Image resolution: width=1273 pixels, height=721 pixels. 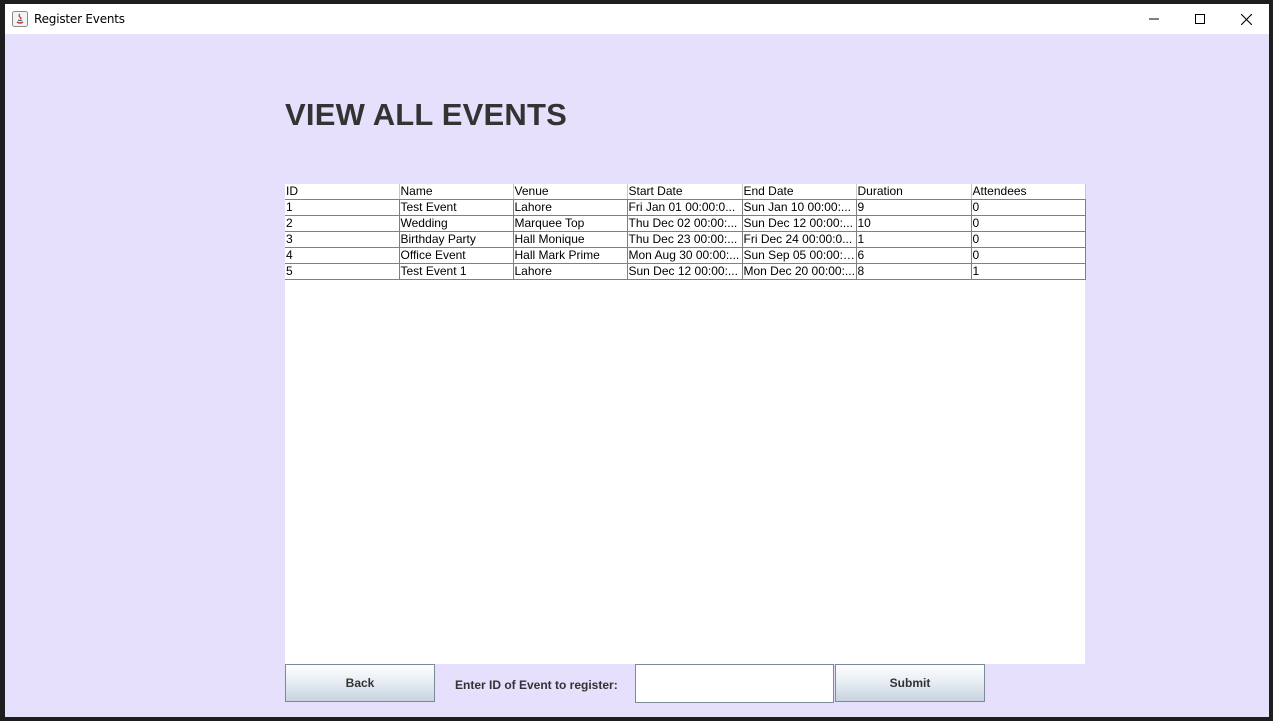 What do you see at coordinates (570, 239) in the screenshot?
I see `cell-venue: Hall Monique` at bounding box center [570, 239].